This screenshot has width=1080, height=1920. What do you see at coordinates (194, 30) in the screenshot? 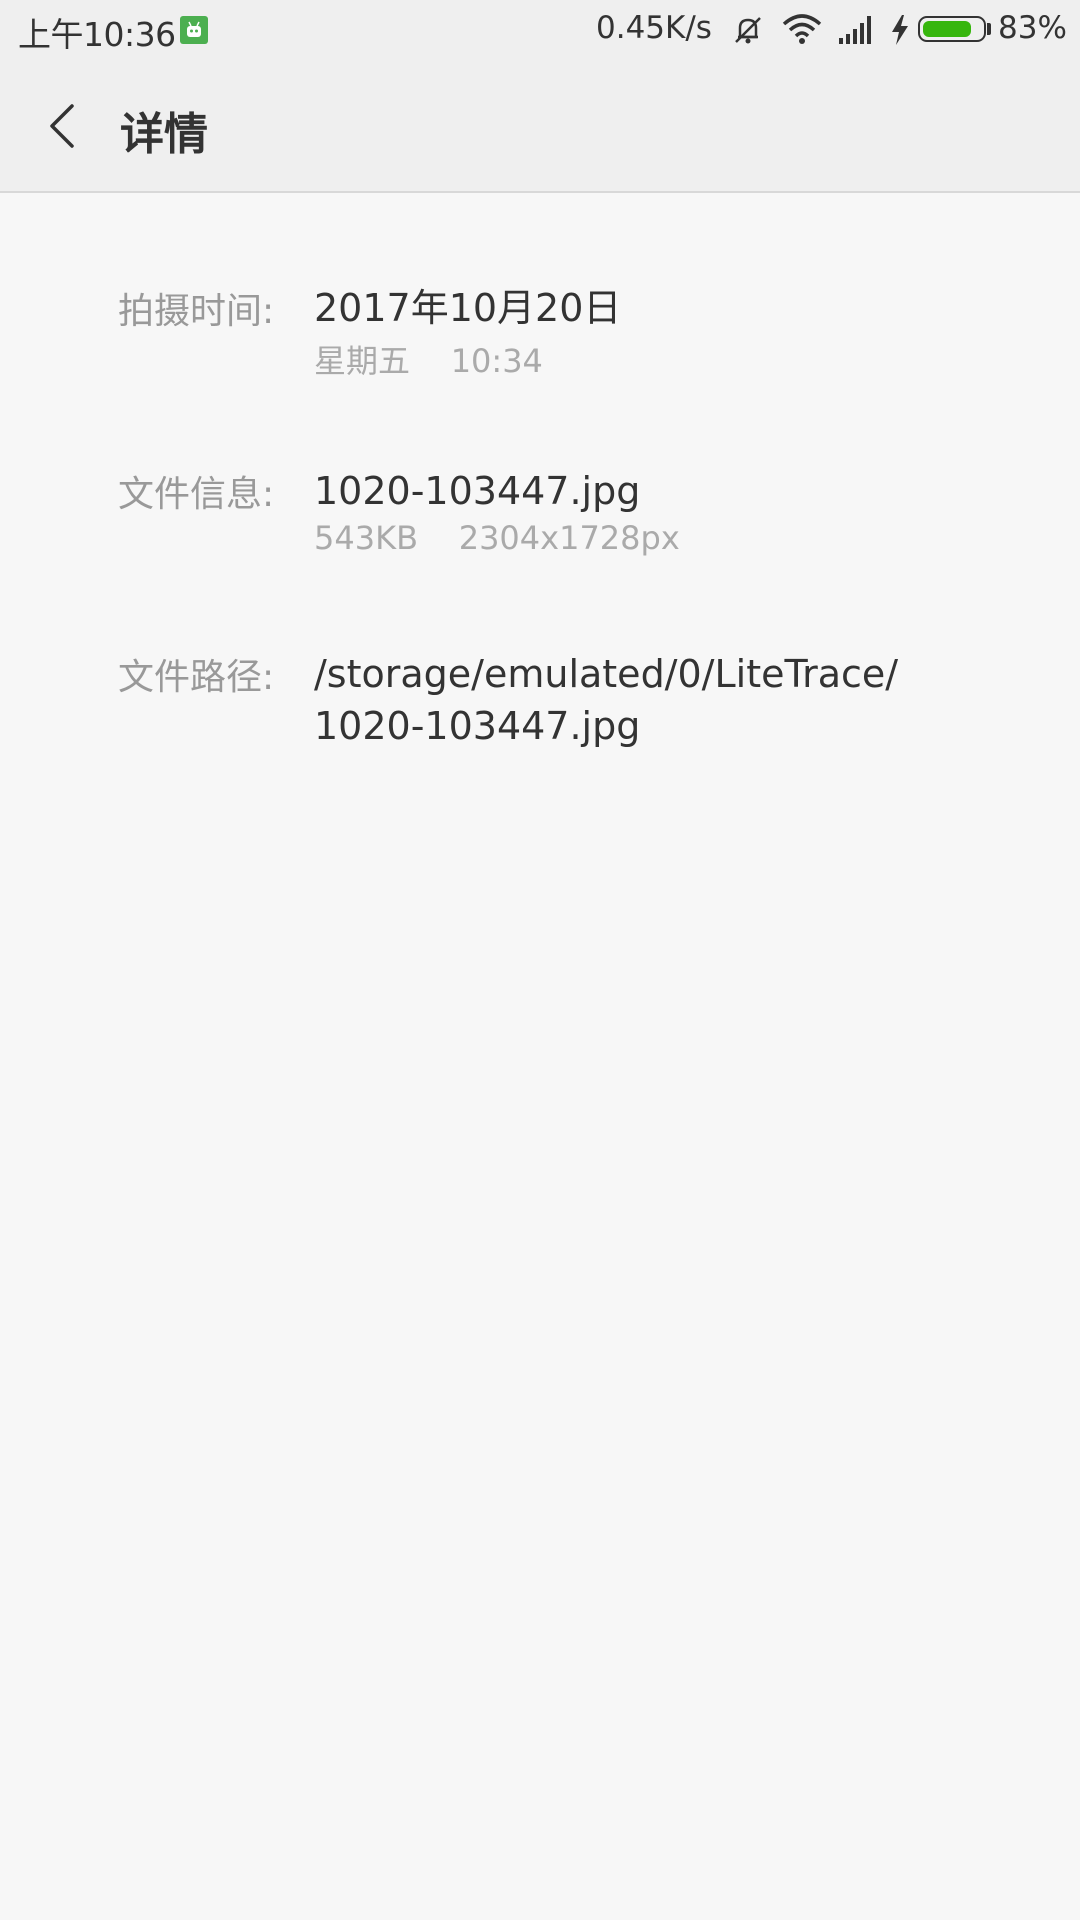
I see `android-notification-icon` at bounding box center [194, 30].